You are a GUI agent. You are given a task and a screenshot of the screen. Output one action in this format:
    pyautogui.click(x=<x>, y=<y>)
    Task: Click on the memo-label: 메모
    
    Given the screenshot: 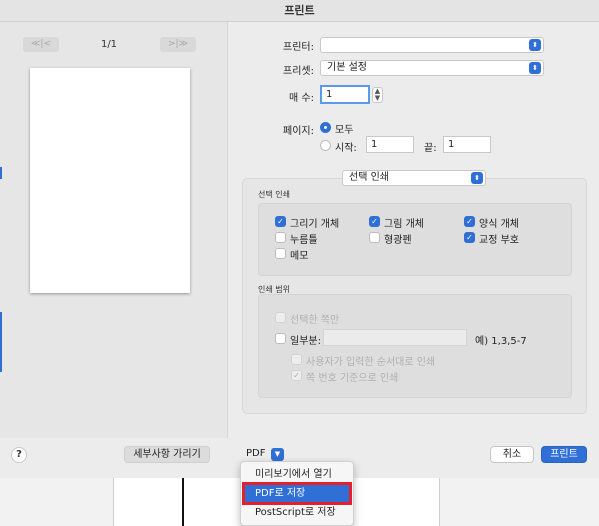 What is the action you would take?
    pyautogui.click(x=299, y=256)
    